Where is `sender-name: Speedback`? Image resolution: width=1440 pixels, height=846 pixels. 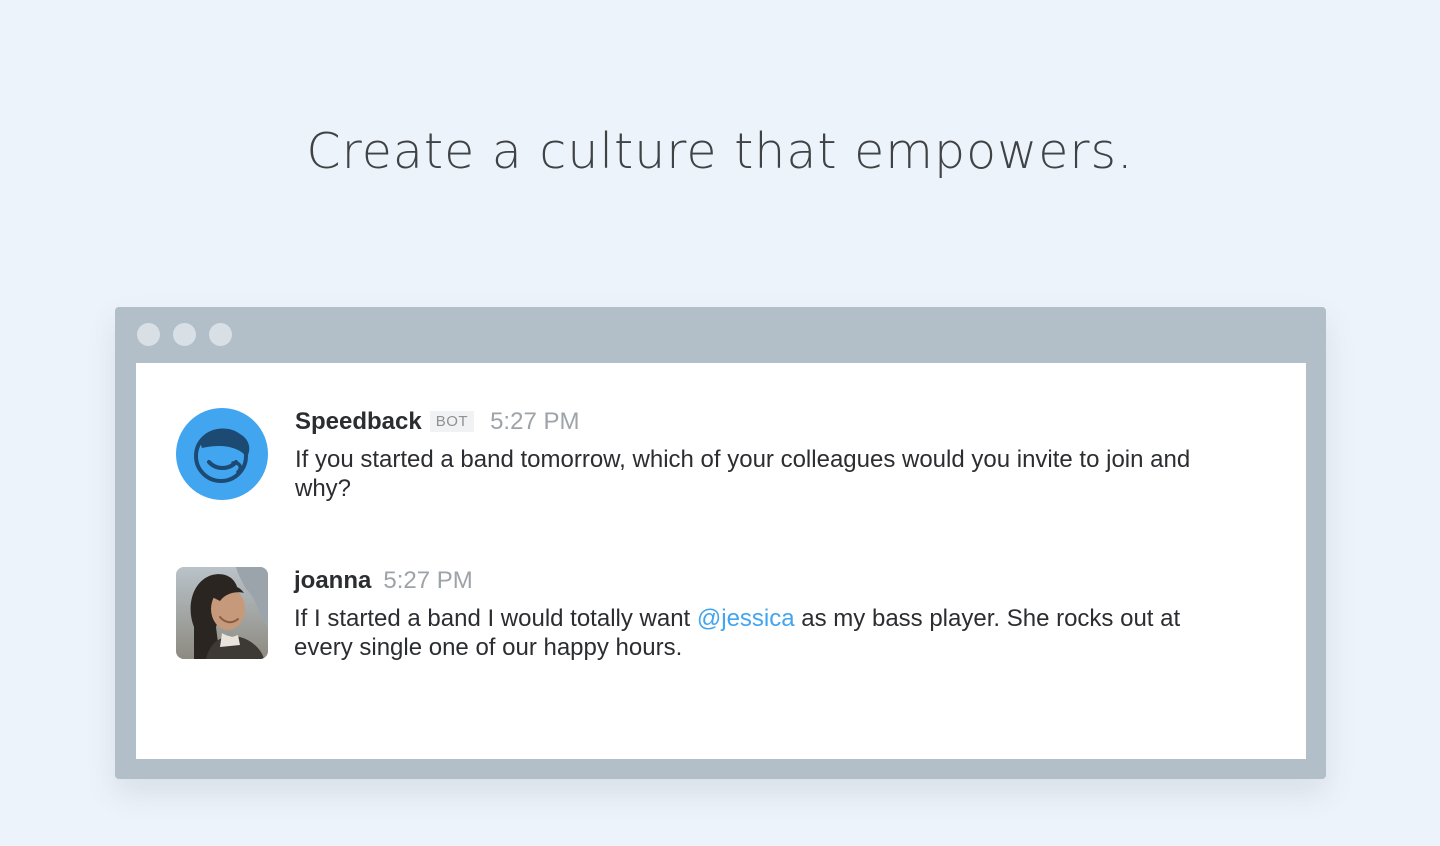 sender-name: Speedback is located at coordinates (358, 422).